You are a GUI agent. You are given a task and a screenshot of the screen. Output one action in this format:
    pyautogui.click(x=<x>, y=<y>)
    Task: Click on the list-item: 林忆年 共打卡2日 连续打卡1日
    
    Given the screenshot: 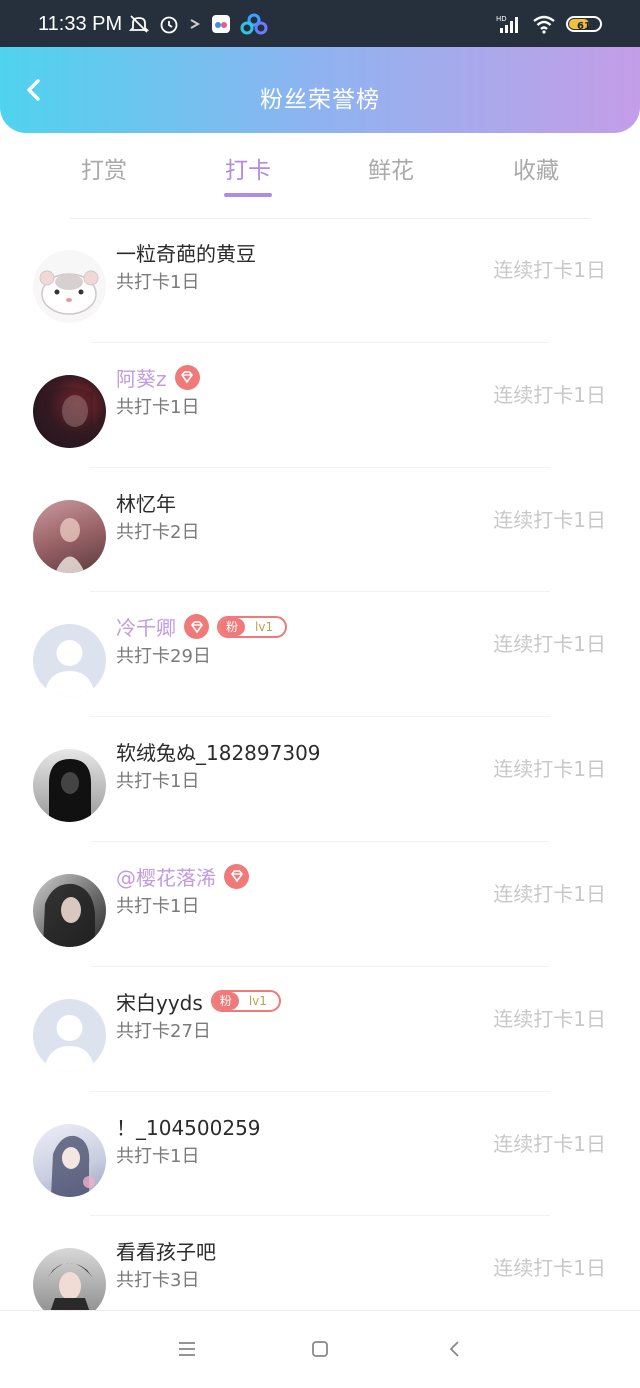 What is the action you would take?
    pyautogui.click(x=320, y=530)
    